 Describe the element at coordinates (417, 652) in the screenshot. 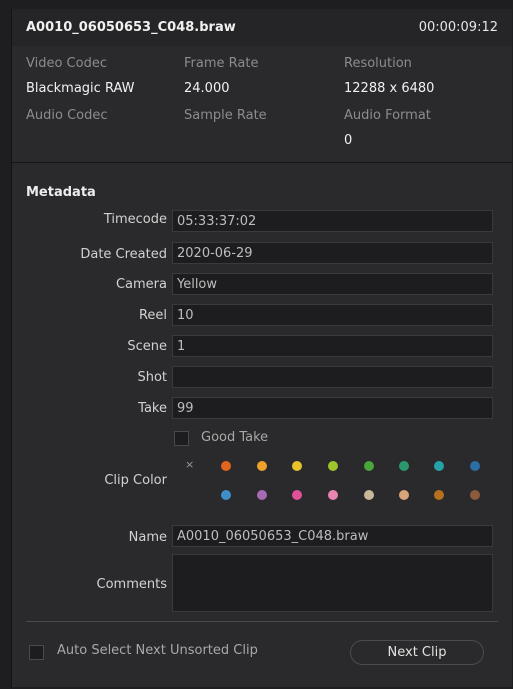

I see `next-clip-button: Next Clip` at that location.